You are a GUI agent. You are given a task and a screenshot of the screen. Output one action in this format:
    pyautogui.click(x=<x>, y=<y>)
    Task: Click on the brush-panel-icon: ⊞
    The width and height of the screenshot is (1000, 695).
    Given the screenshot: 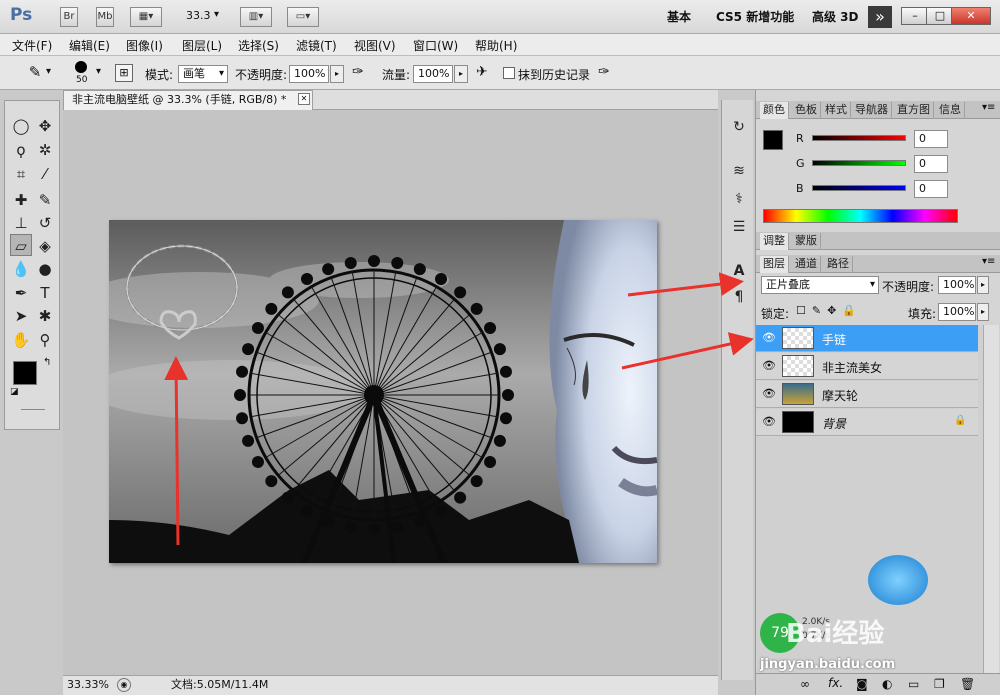 What is the action you would take?
    pyautogui.click(x=124, y=73)
    